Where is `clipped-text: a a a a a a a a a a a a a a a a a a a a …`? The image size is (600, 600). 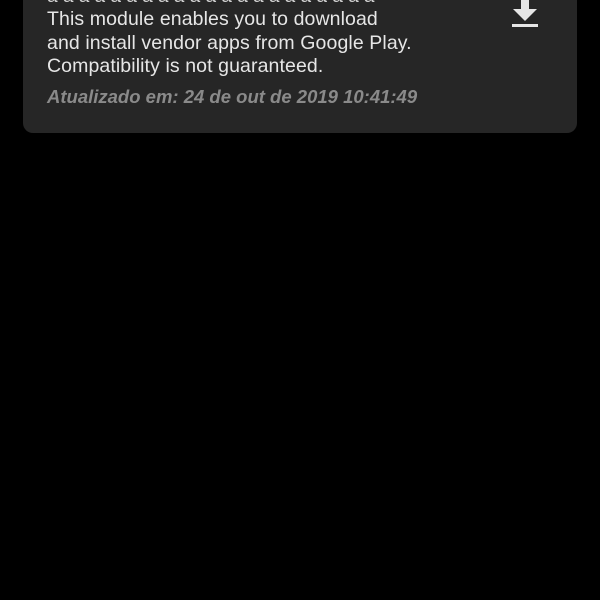 clipped-text: a a a a a a a a a a a a a a a a a a a a … is located at coordinates (212, 3).